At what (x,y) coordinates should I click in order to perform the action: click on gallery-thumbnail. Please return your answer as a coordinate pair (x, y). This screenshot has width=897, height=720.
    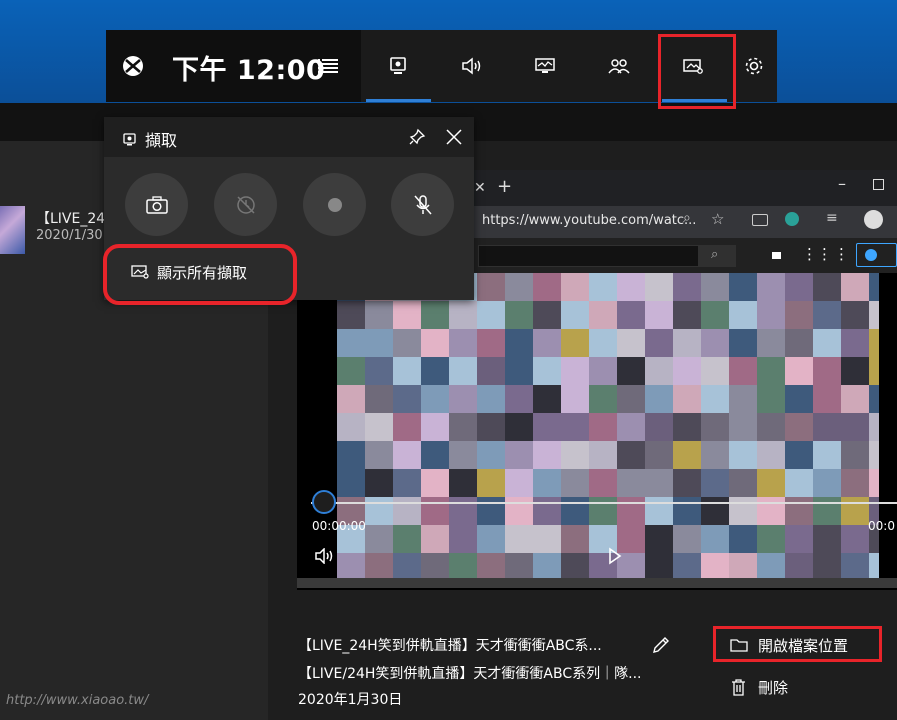
    Looking at the image, I should click on (12, 230).